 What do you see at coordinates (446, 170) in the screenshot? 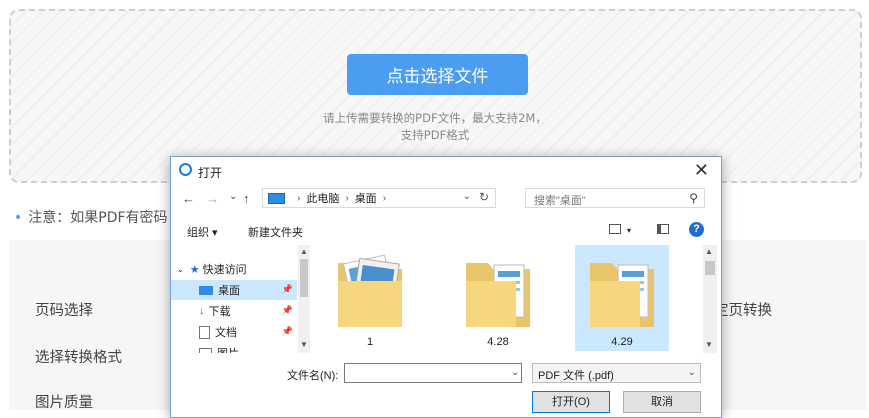
I see `dialog-title-bar: 打开 ✕` at bounding box center [446, 170].